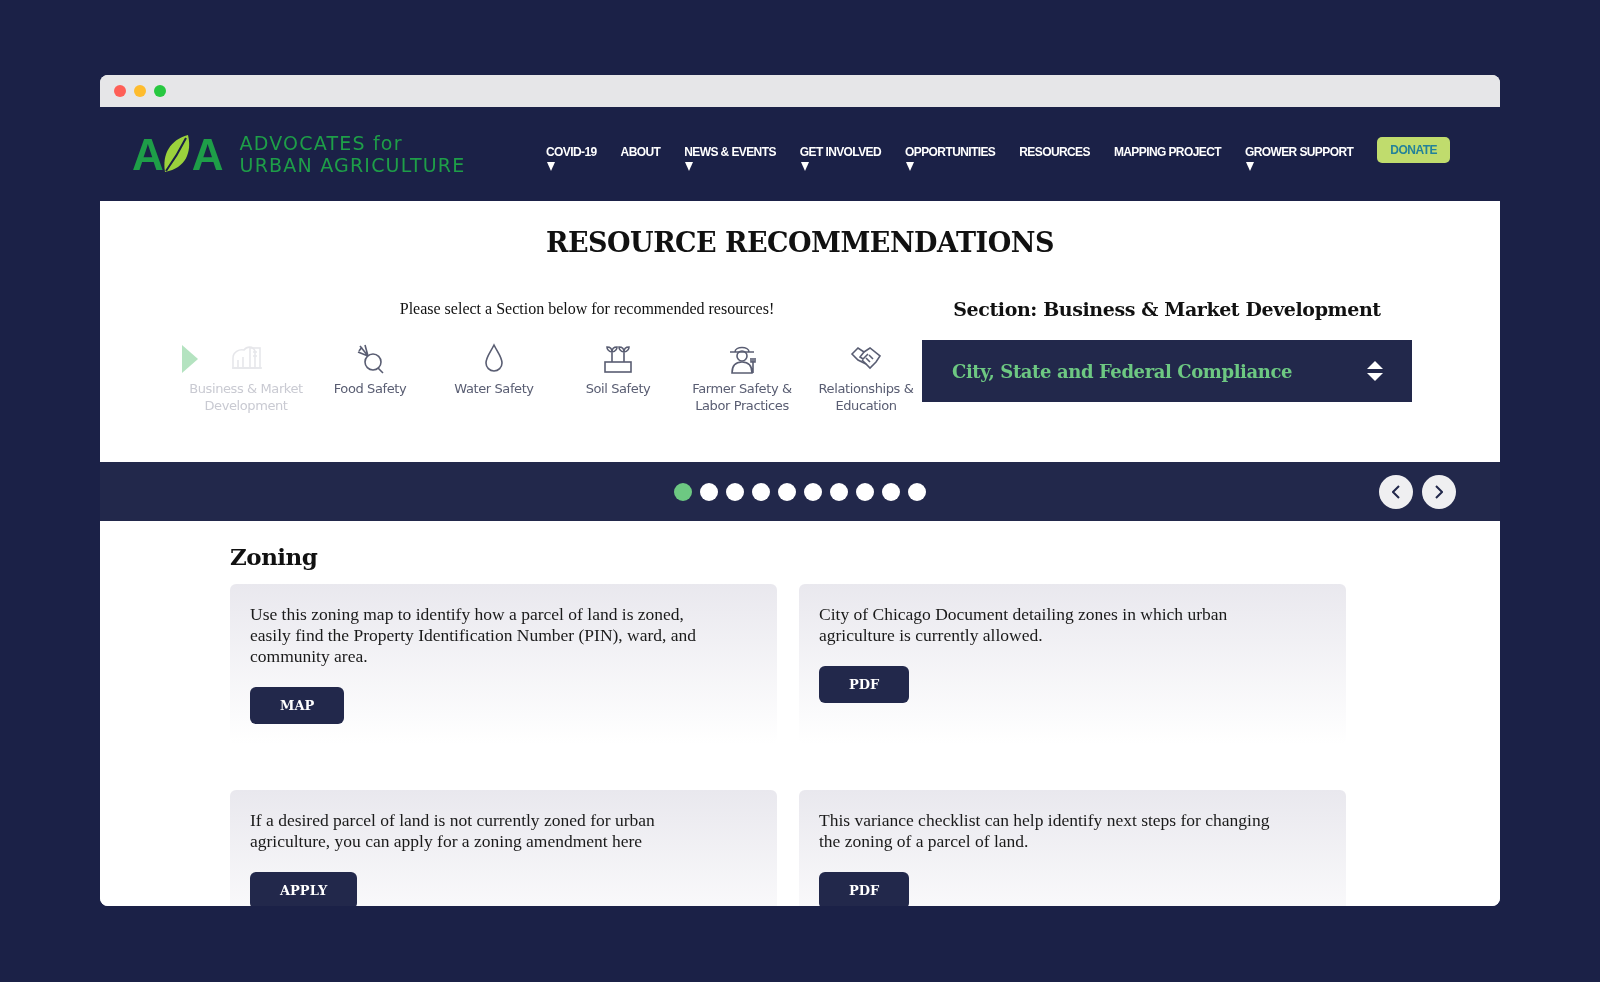 Image resolution: width=1600 pixels, height=982 pixels. I want to click on nav-link: NEWS & EVENTS, so click(730, 162).